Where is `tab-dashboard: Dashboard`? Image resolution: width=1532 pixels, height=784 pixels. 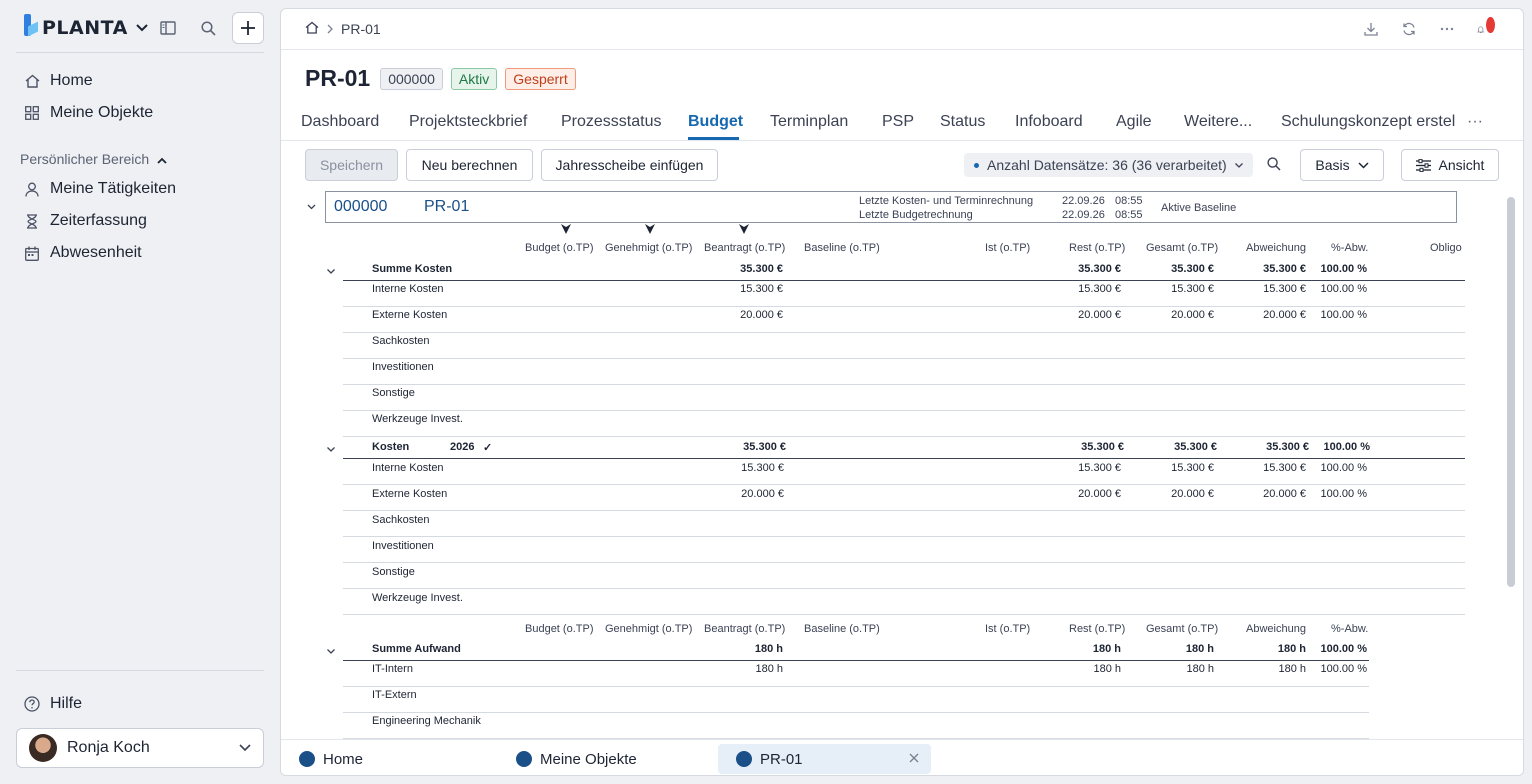
tab-dashboard: Dashboard is located at coordinates (340, 122).